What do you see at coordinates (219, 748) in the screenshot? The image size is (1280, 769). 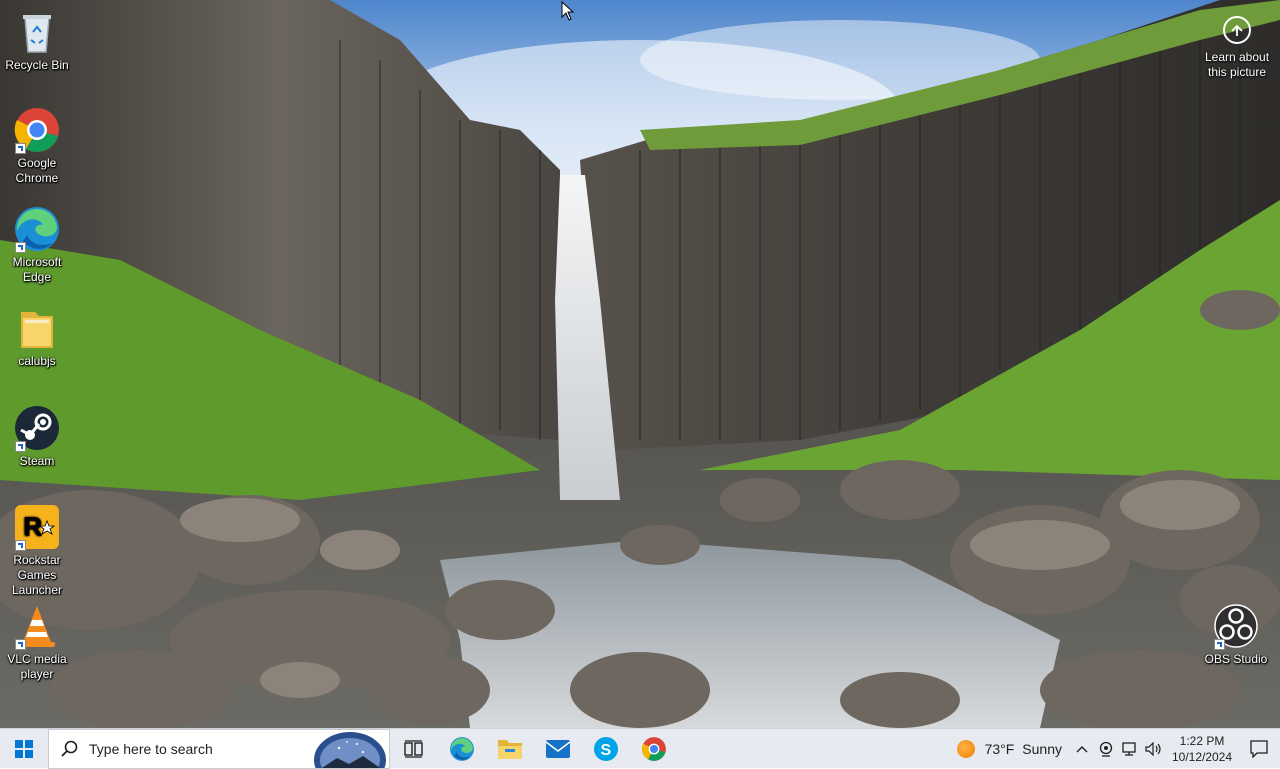 I see `taskbar-search-box: Type here to search` at bounding box center [219, 748].